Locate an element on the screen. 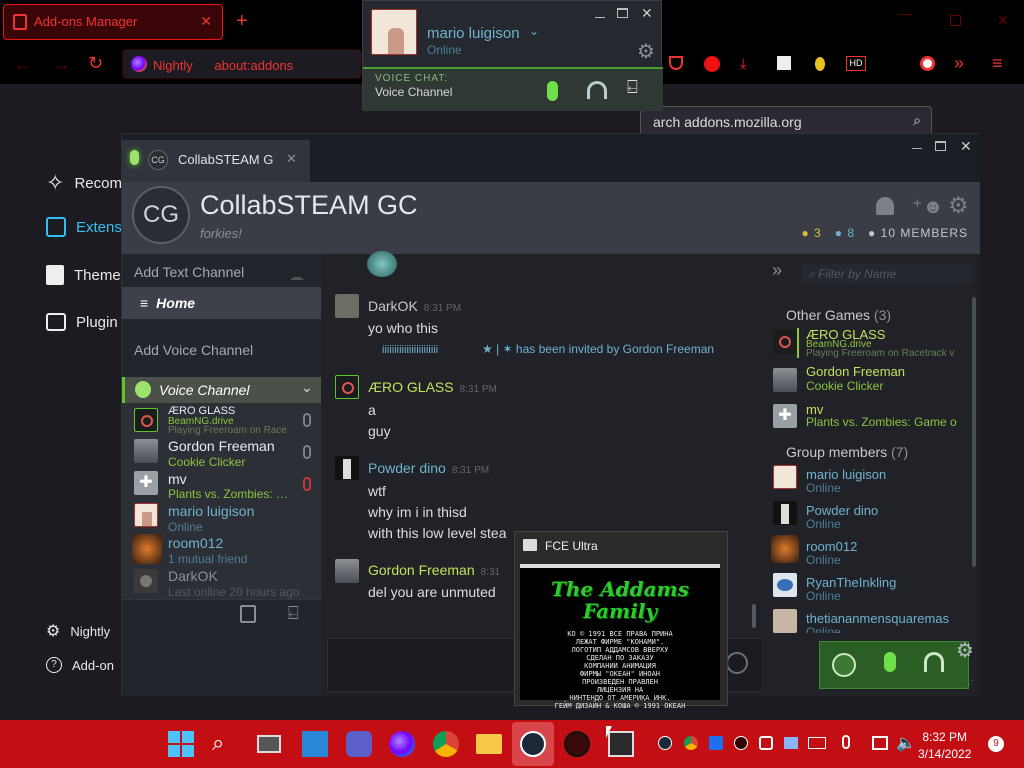  voice-member-name: mario luigison is located at coordinates (211, 511).